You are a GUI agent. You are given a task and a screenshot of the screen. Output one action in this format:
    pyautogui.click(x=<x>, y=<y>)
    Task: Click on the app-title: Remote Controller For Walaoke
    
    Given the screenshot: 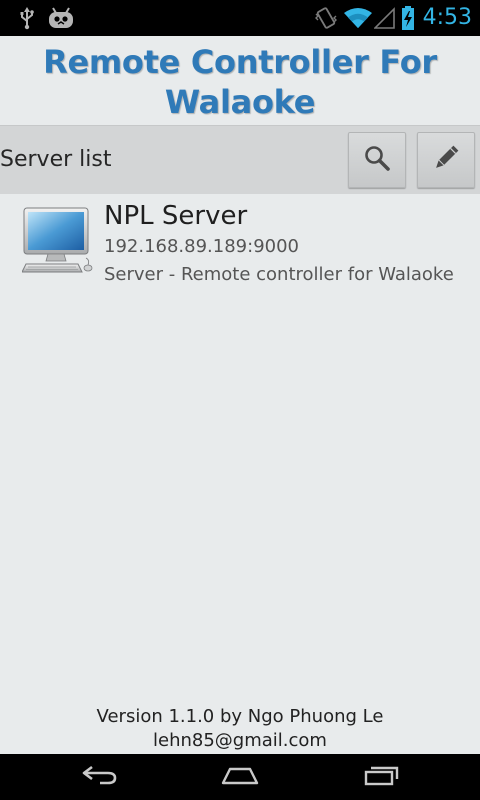 What is the action you would take?
    pyautogui.click(x=240, y=82)
    